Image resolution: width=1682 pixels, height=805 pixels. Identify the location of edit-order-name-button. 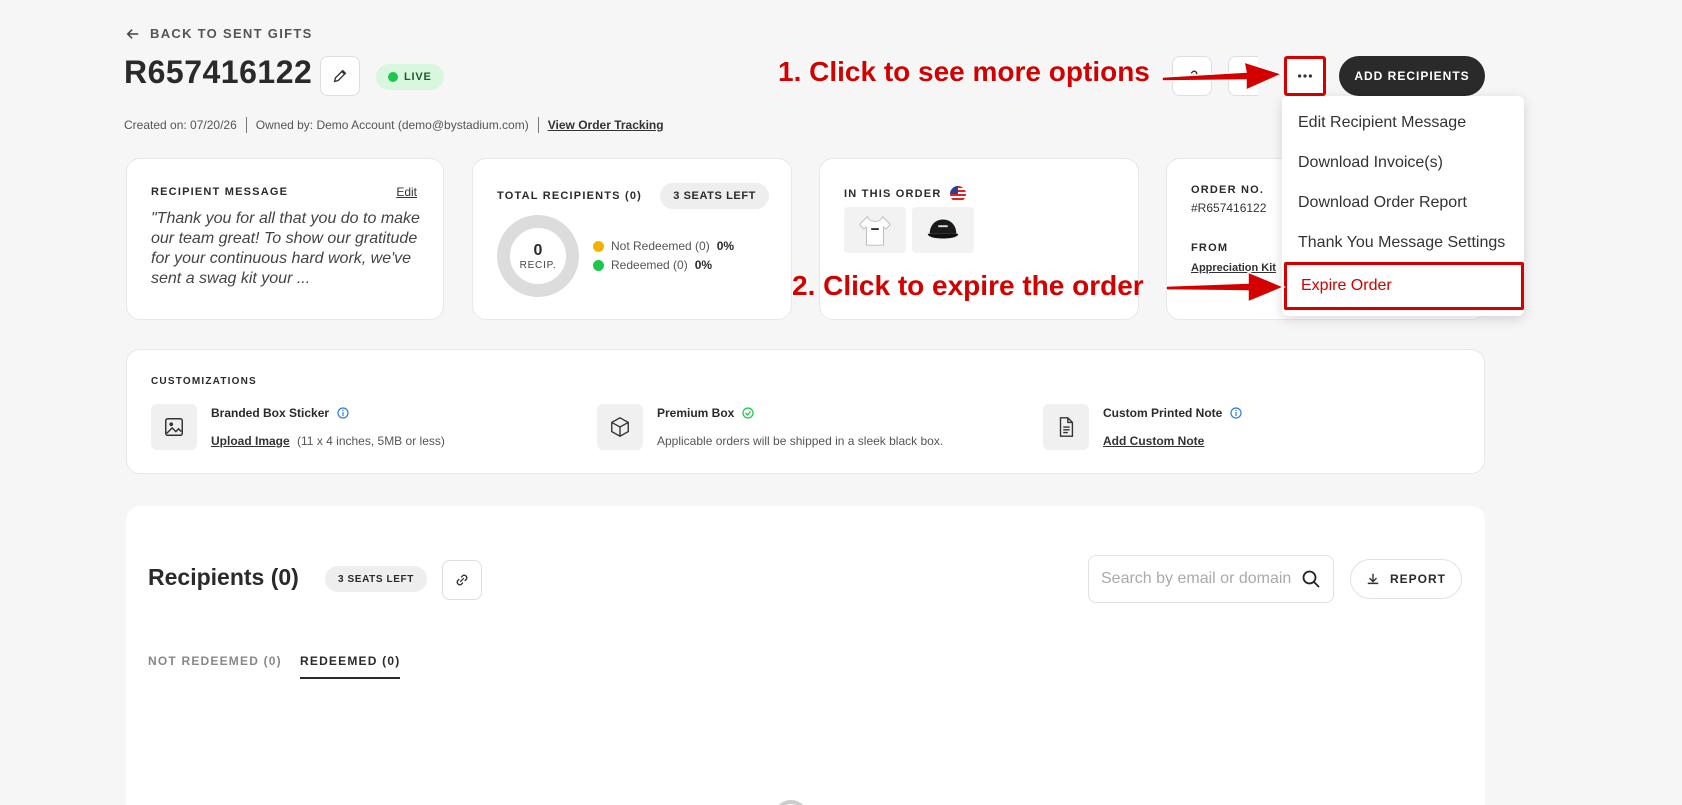
(340, 76).